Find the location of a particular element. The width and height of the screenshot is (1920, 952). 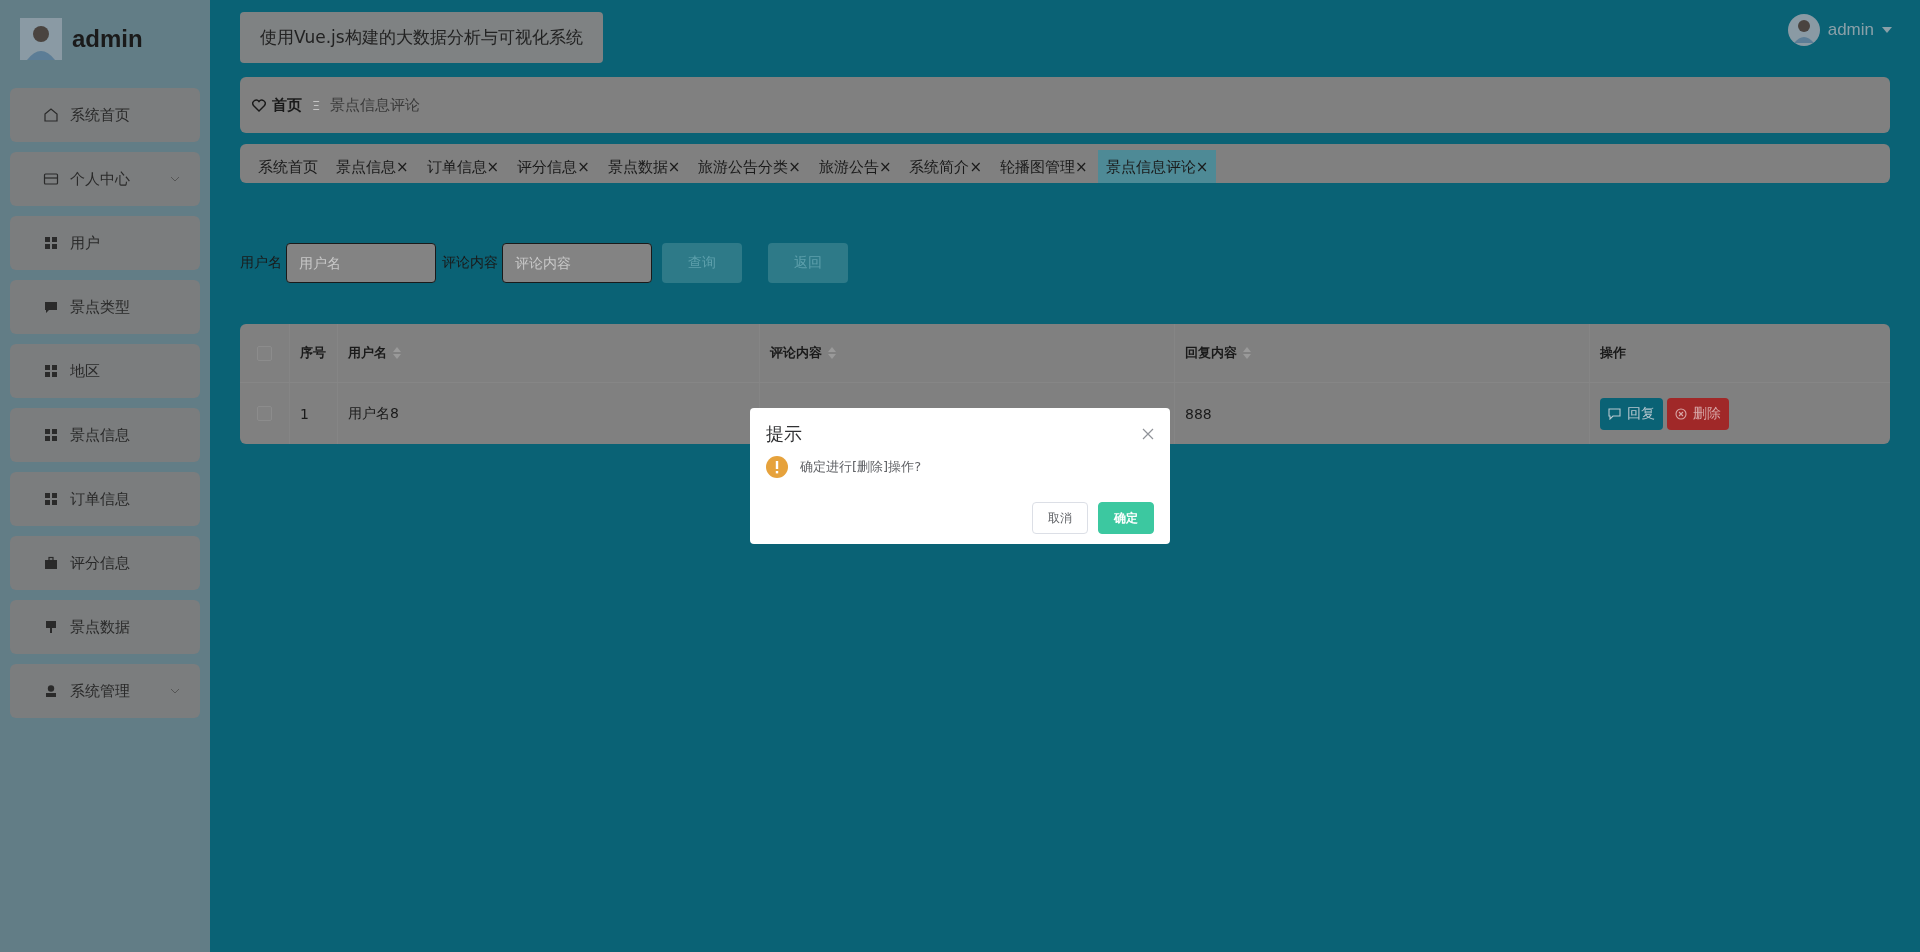

sidebar-item: 订单信息 is located at coordinates (105, 499).